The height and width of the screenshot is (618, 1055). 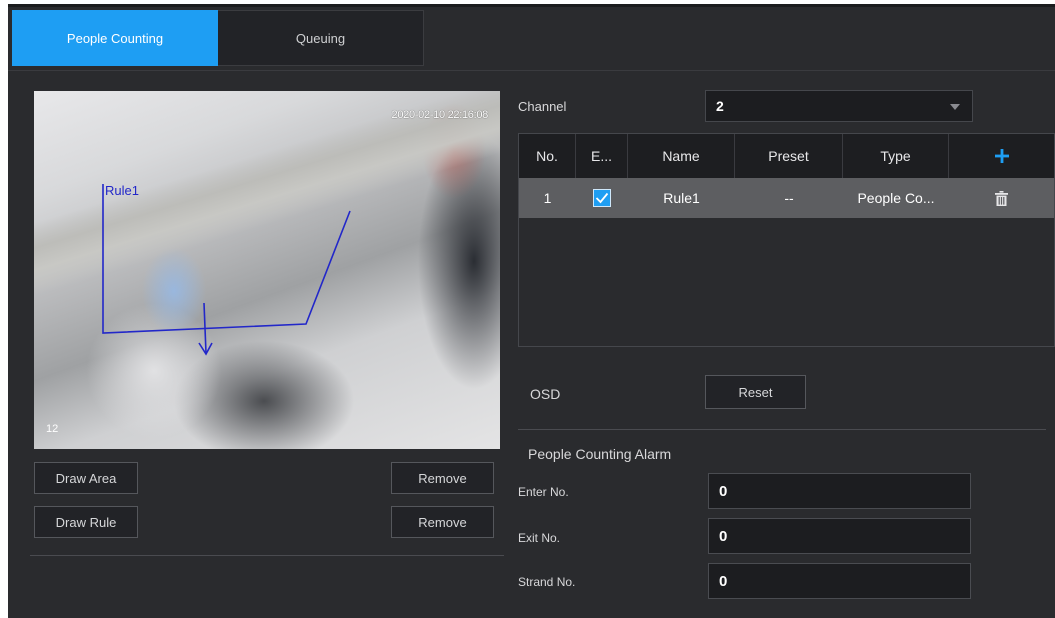 What do you see at coordinates (547, 156) in the screenshot?
I see `col-header-no: No.` at bounding box center [547, 156].